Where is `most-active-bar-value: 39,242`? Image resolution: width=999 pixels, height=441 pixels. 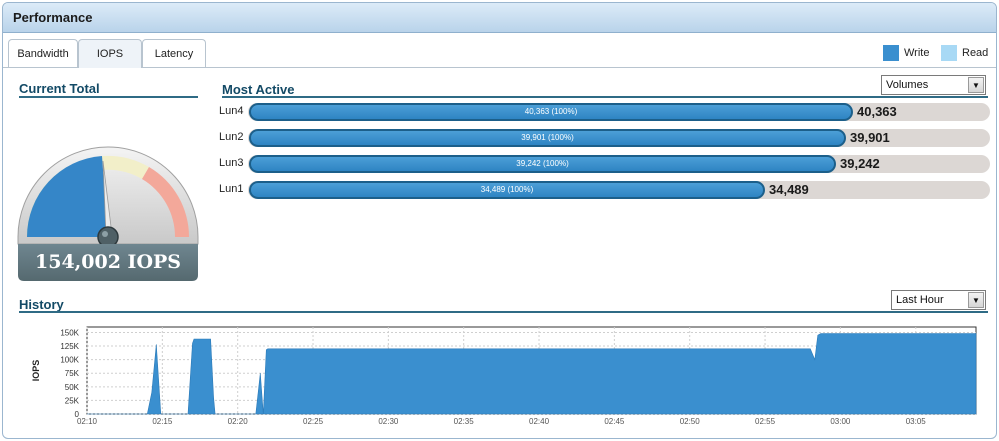
most-active-bar-value: 39,242 is located at coordinates (860, 163).